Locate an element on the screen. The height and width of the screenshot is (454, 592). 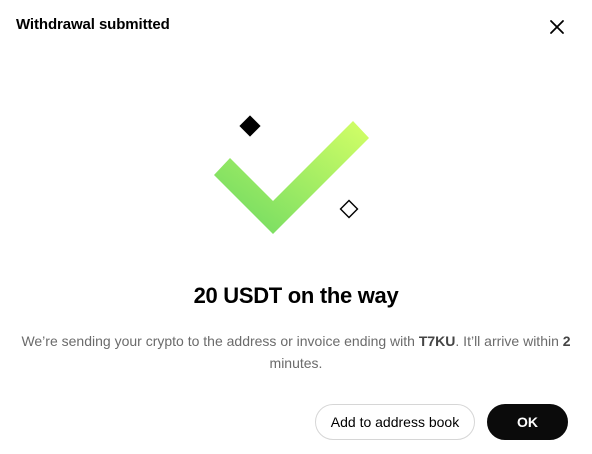
message-line-2: minutes. is located at coordinates (296, 363).